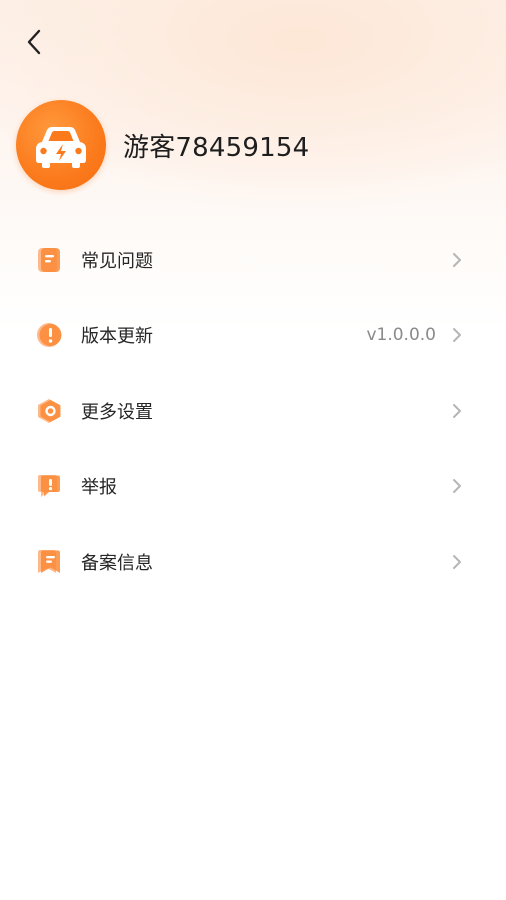 This screenshot has height=900, width=506. What do you see at coordinates (117, 412) in the screenshot?
I see `menu-item-label: 更多设置` at bounding box center [117, 412].